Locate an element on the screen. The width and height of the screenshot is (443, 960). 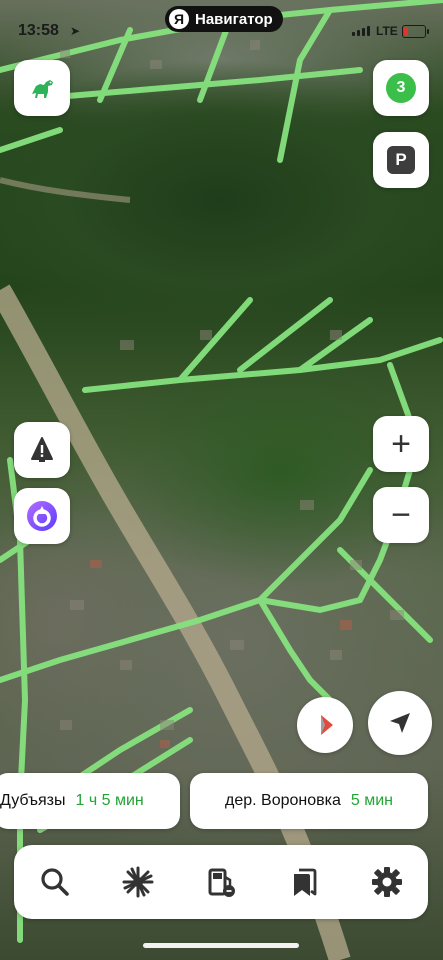
network-type: LTE is located at coordinates (387, 31).